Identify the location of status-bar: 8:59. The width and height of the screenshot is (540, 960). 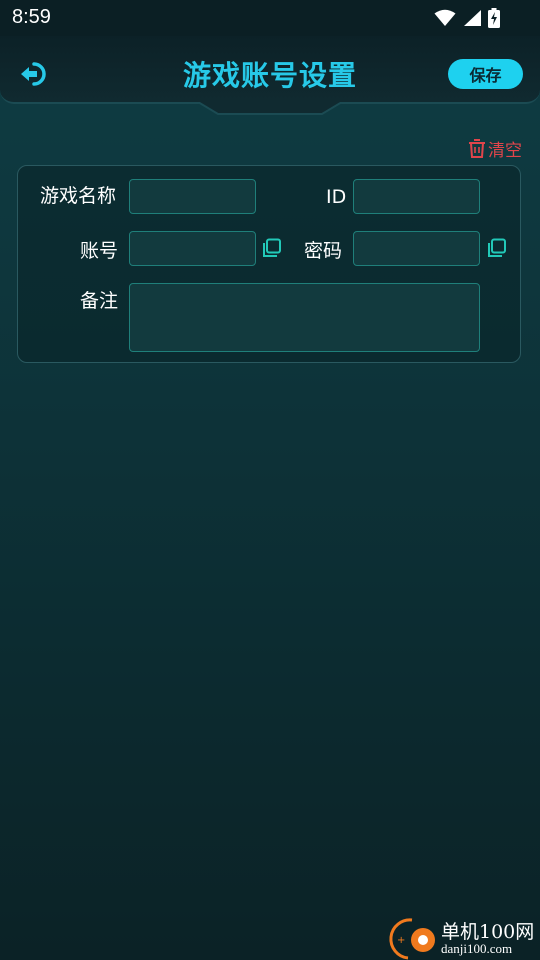
(270, 18).